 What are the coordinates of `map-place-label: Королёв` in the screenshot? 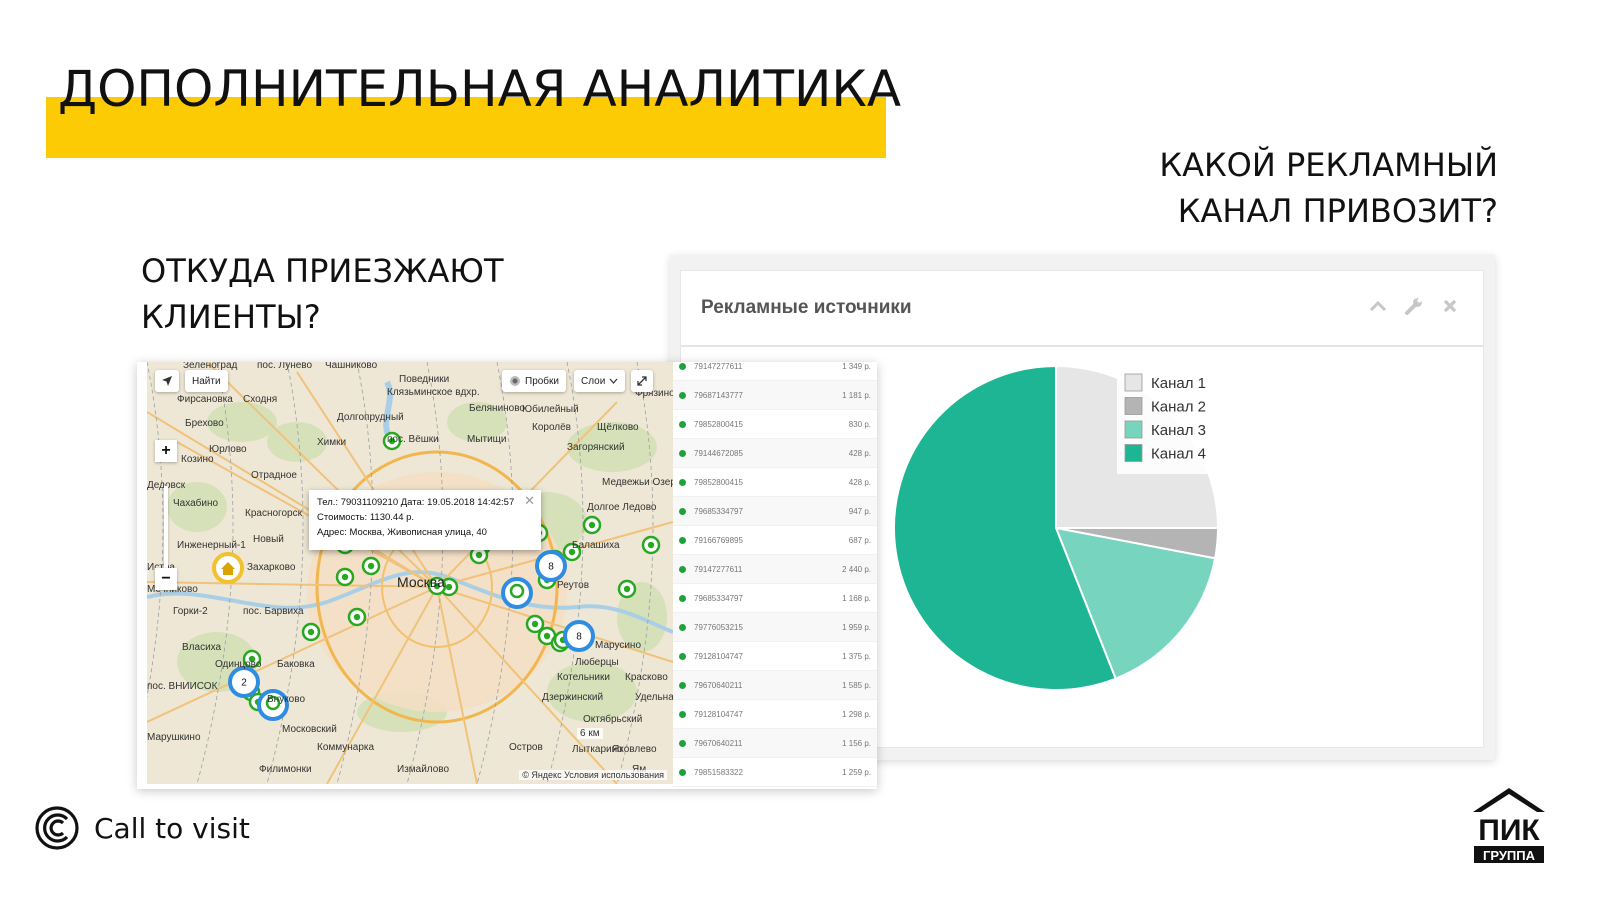 It's located at (551, 427).